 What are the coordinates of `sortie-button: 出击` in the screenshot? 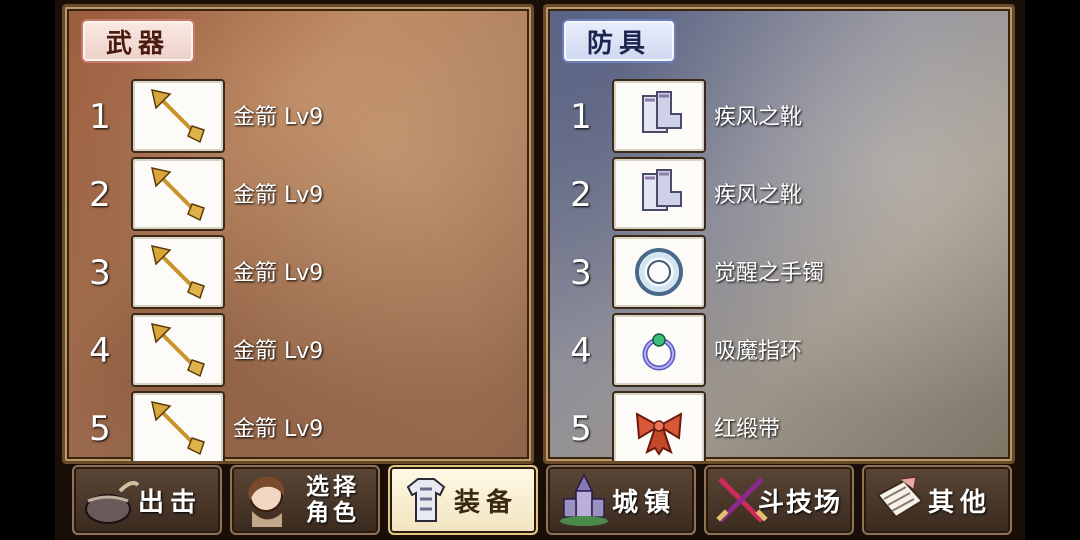 It's located at (147, 500).